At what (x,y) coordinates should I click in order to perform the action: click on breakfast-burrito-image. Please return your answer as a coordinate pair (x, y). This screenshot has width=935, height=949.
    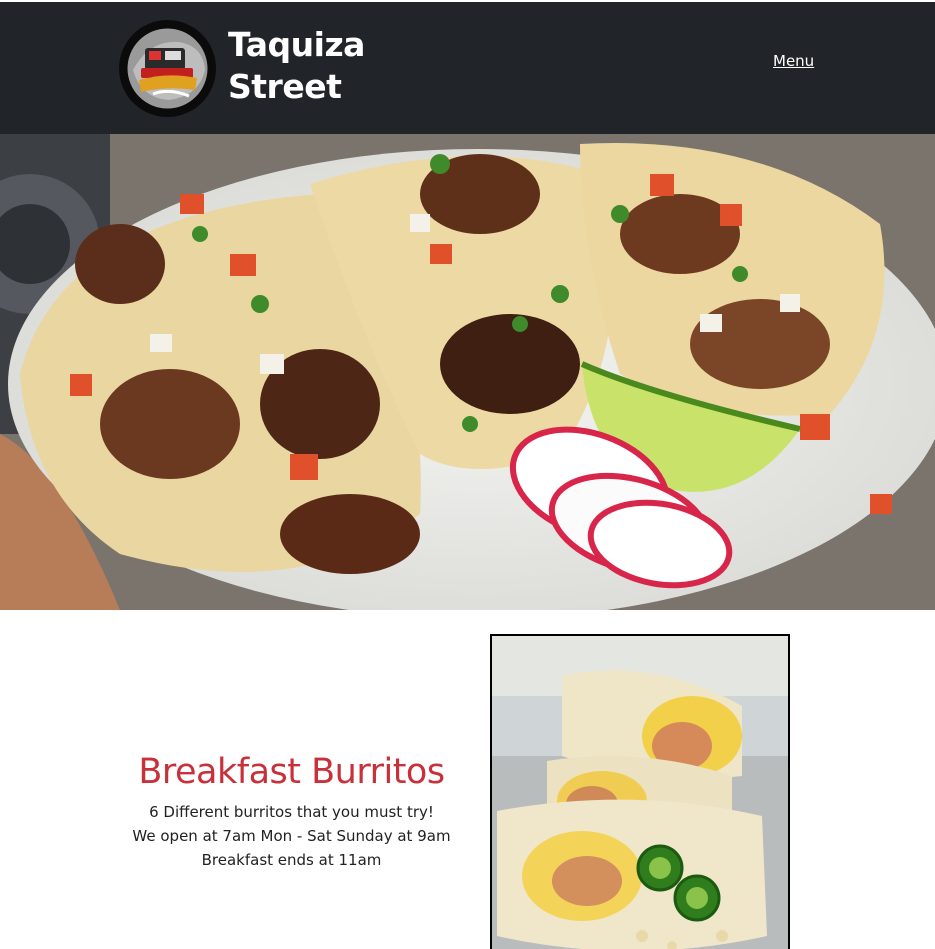
    Looking at the image, I should click on (640, 791).